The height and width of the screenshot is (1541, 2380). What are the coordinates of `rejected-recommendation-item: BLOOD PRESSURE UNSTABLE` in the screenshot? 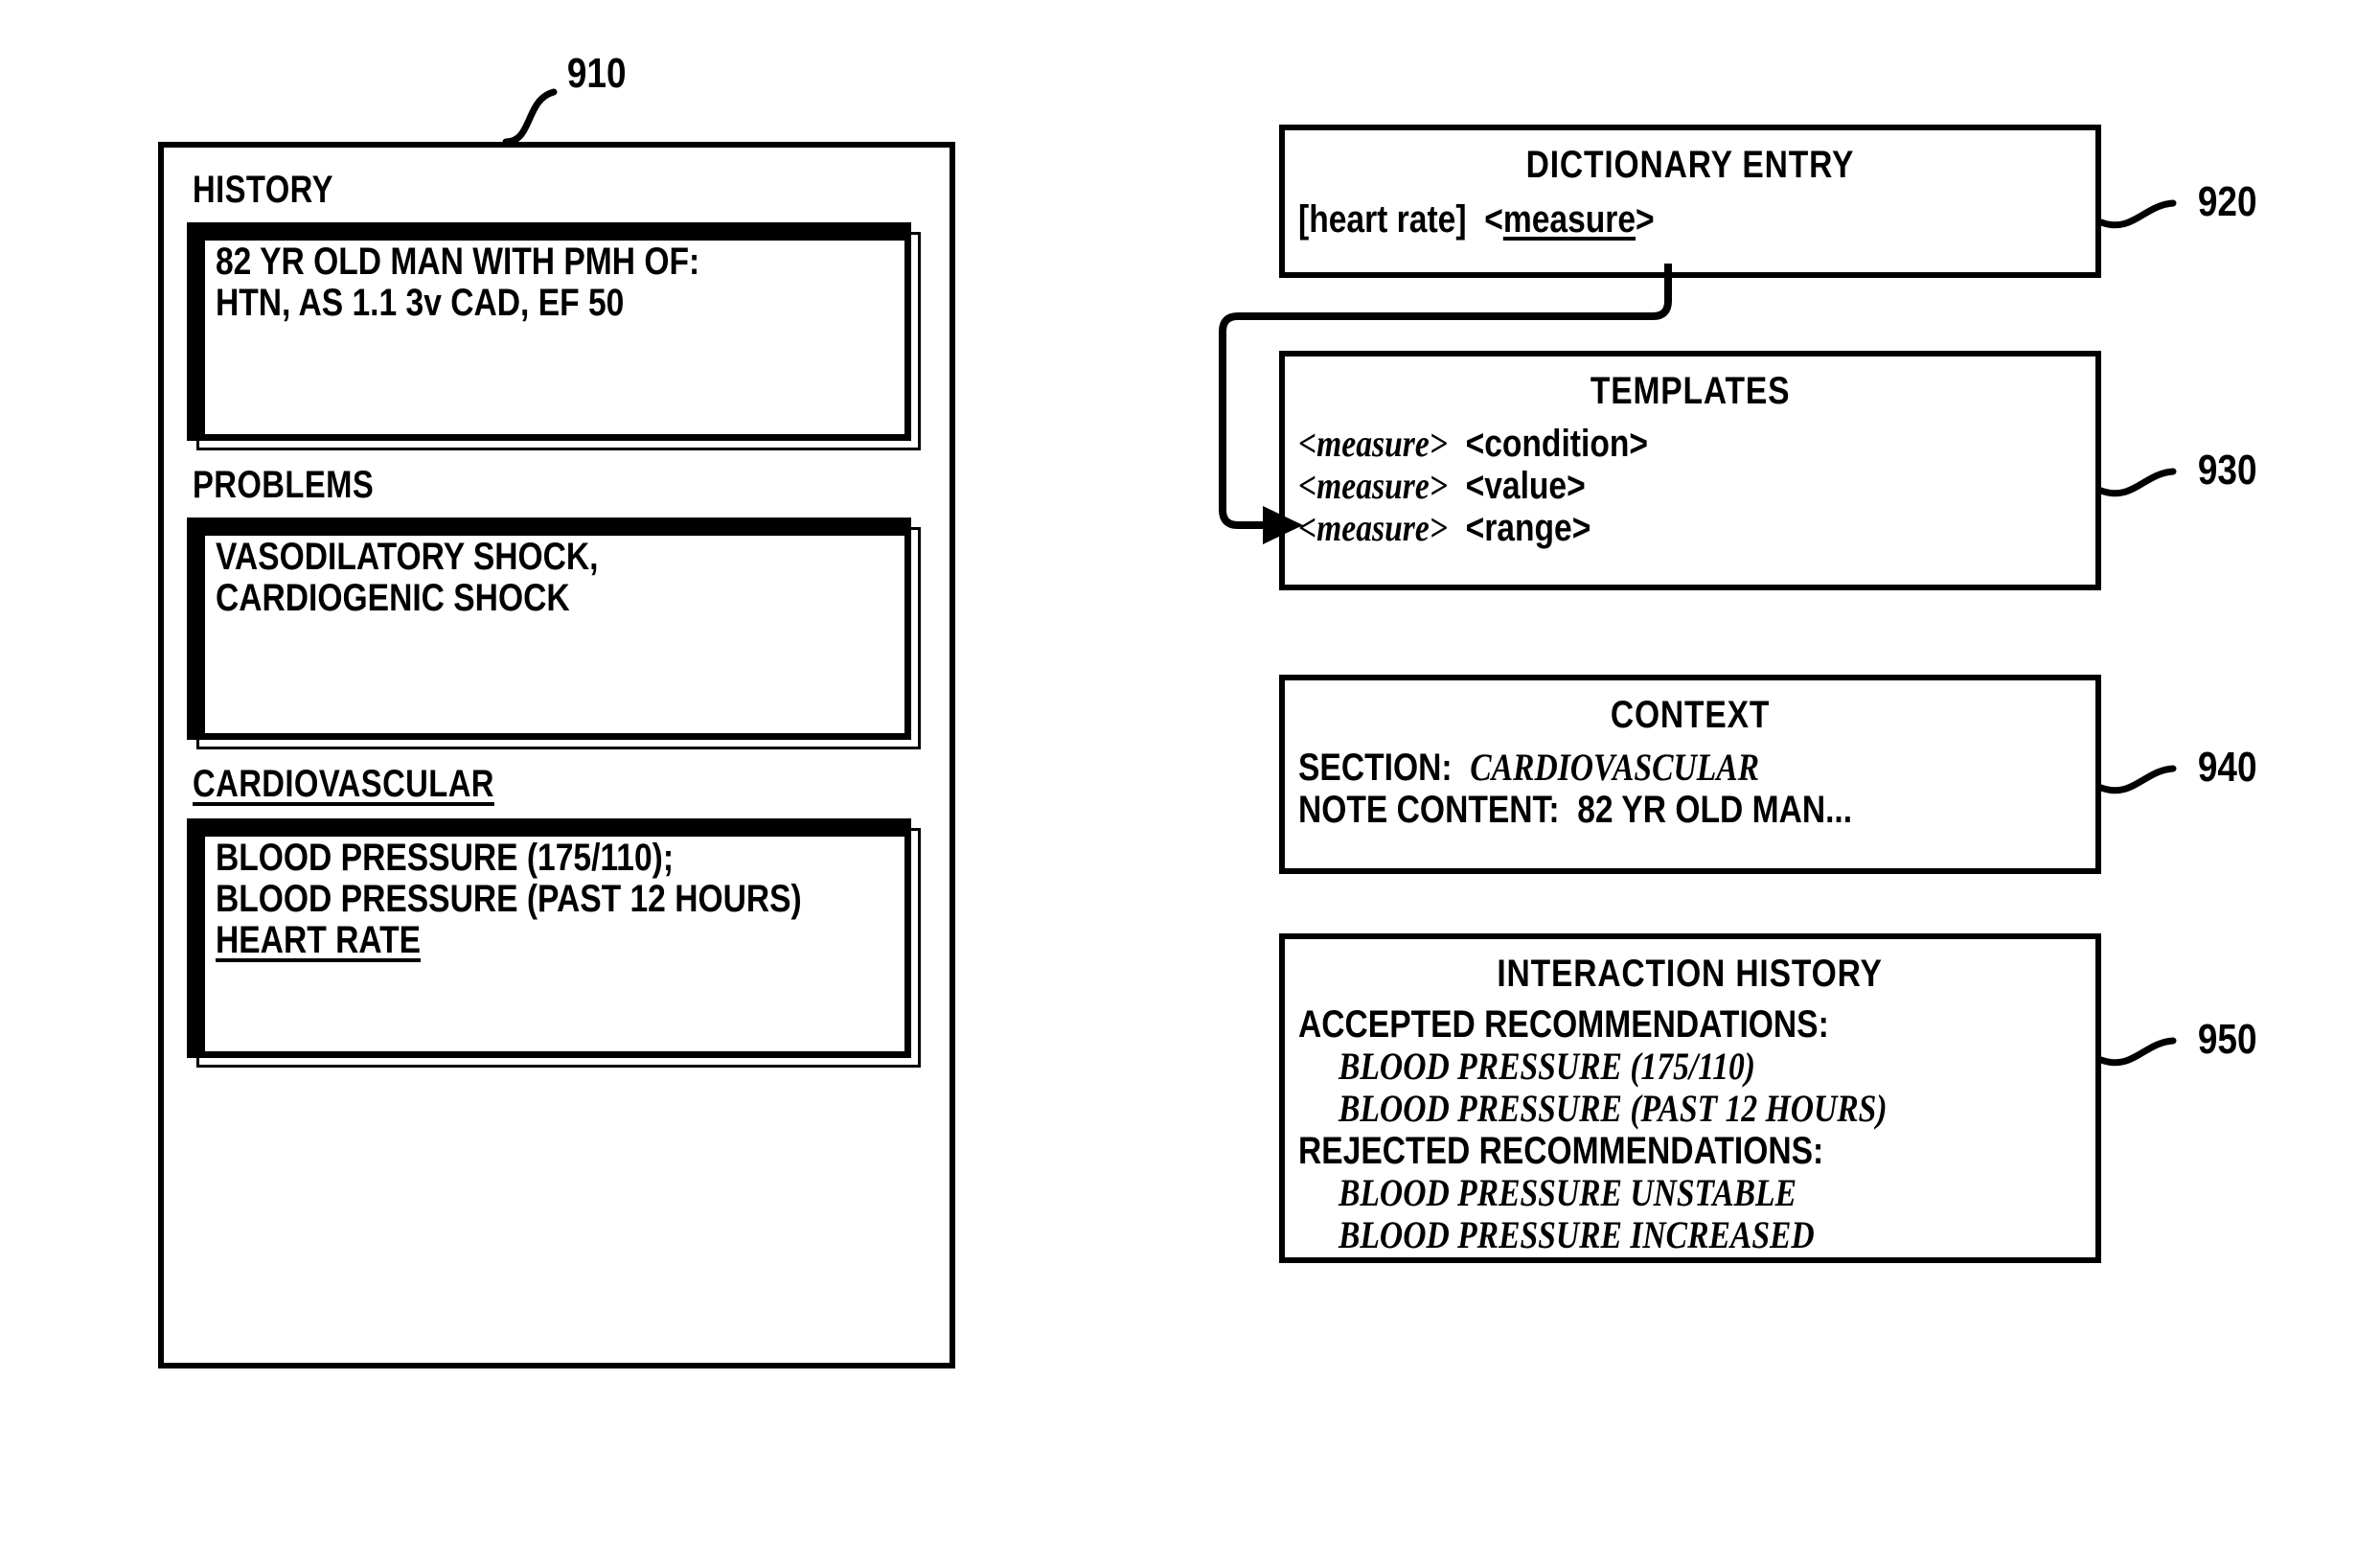 It's located at (1690, 1193).